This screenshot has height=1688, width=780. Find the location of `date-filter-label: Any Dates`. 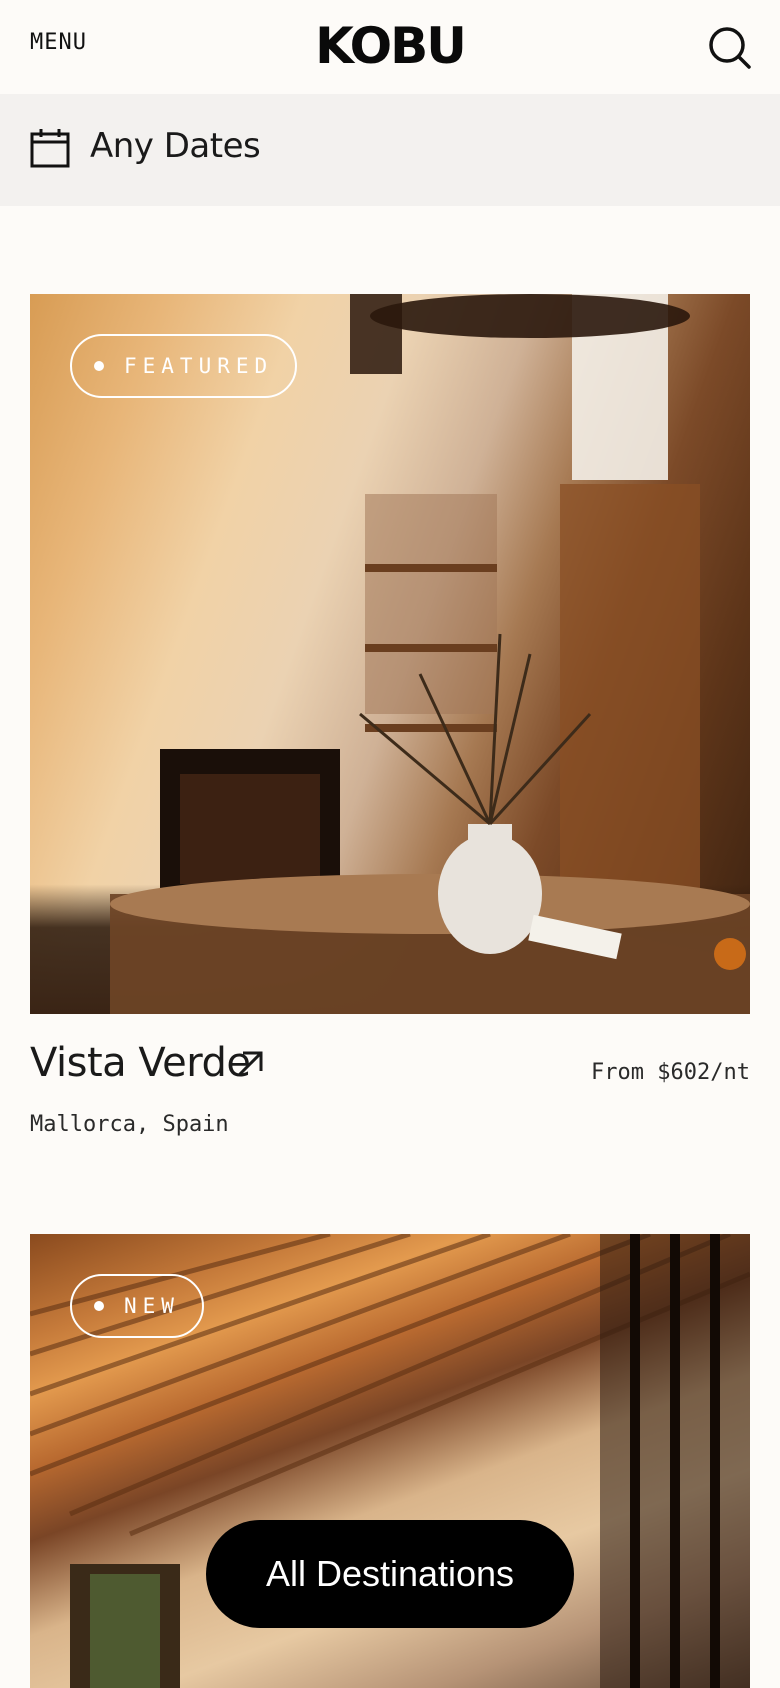

date-filter-label: Any Dates is located at coordinates (175, 146).